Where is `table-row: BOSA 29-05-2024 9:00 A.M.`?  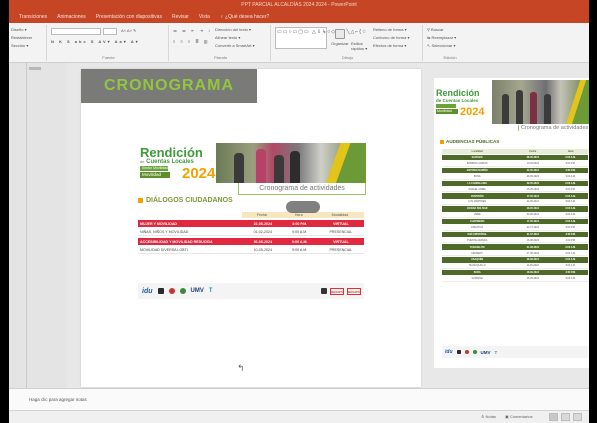
table-row: BOSA 29-05-2024 9:00 A.M. is located at coordinates (515, 177).